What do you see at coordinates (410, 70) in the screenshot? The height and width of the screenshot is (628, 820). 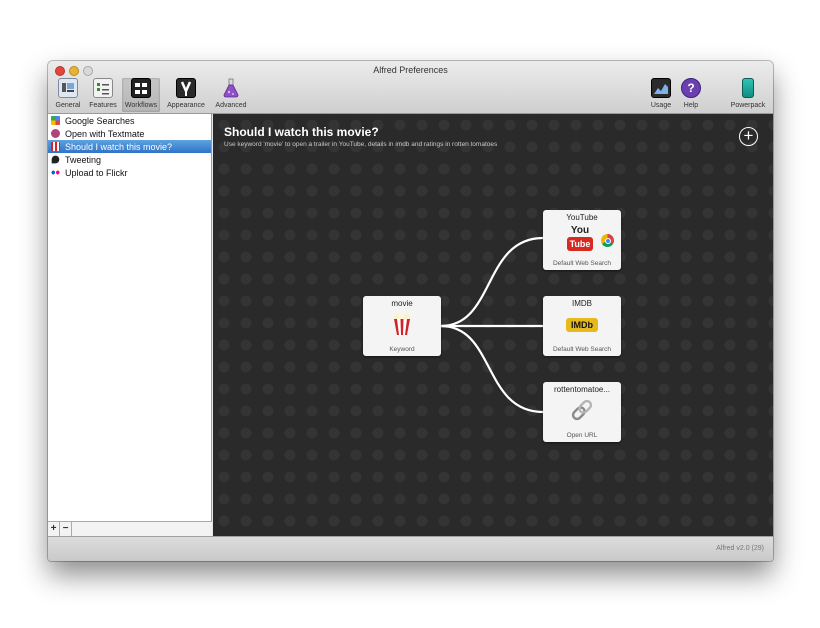 I see `window-title: Alfred Preferences` at bounding box center [410, 70].